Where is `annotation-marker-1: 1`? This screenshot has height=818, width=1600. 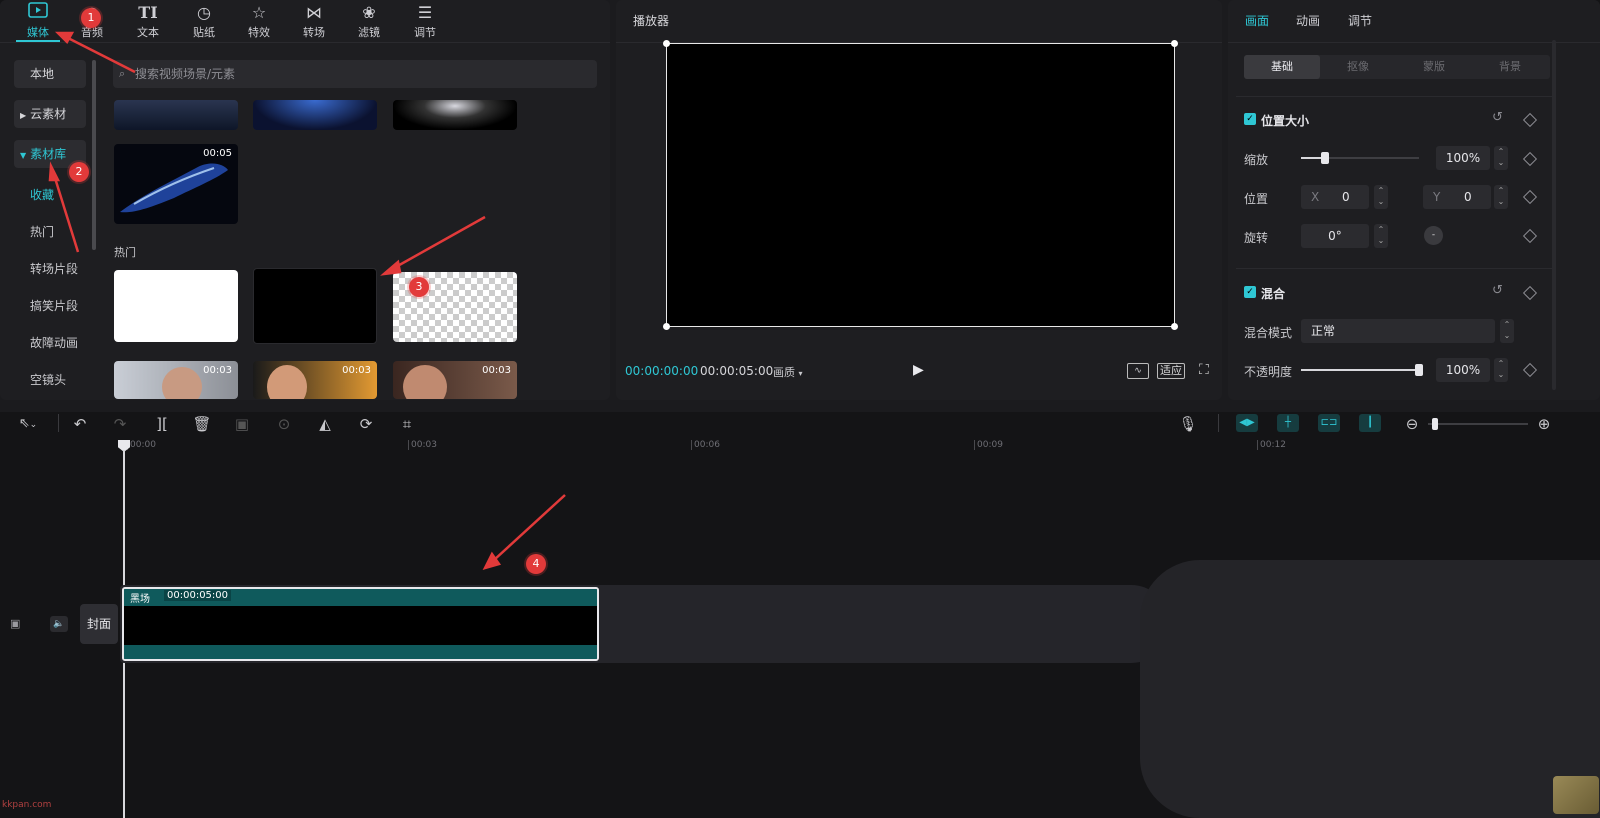 annotation-marker-1: 1 is located at coordinates (91, 18).